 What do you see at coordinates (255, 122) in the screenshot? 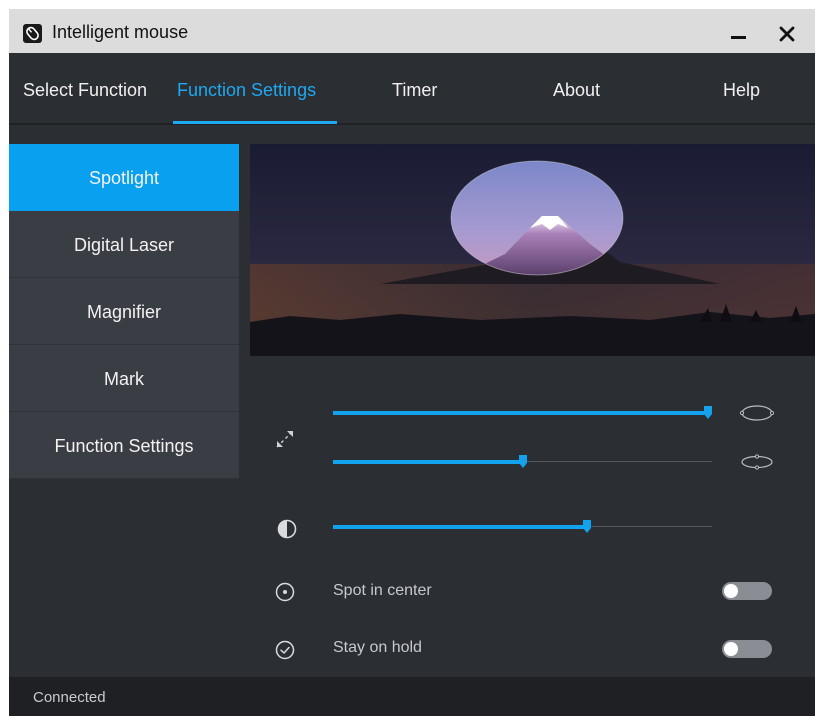
I see `active-tab-indicator` at bounding box center [255, 122].